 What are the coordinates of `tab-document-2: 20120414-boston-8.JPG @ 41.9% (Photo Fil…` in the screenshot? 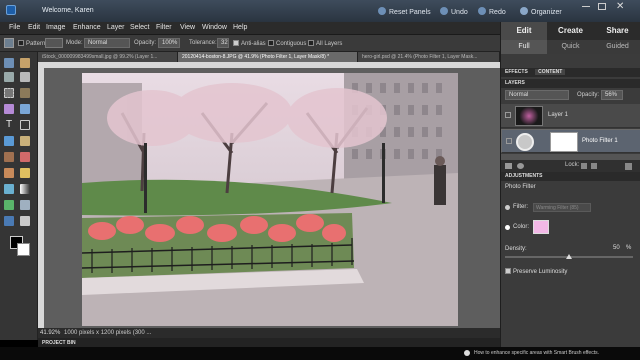 It's located at (268, 57).